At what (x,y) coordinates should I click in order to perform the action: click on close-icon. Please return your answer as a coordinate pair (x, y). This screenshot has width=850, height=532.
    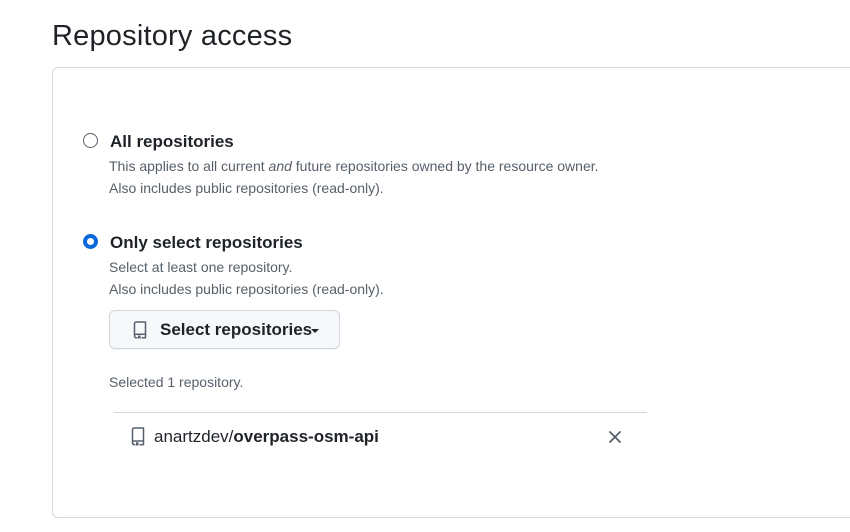
    Looking at the image, I should click on (615, 437).